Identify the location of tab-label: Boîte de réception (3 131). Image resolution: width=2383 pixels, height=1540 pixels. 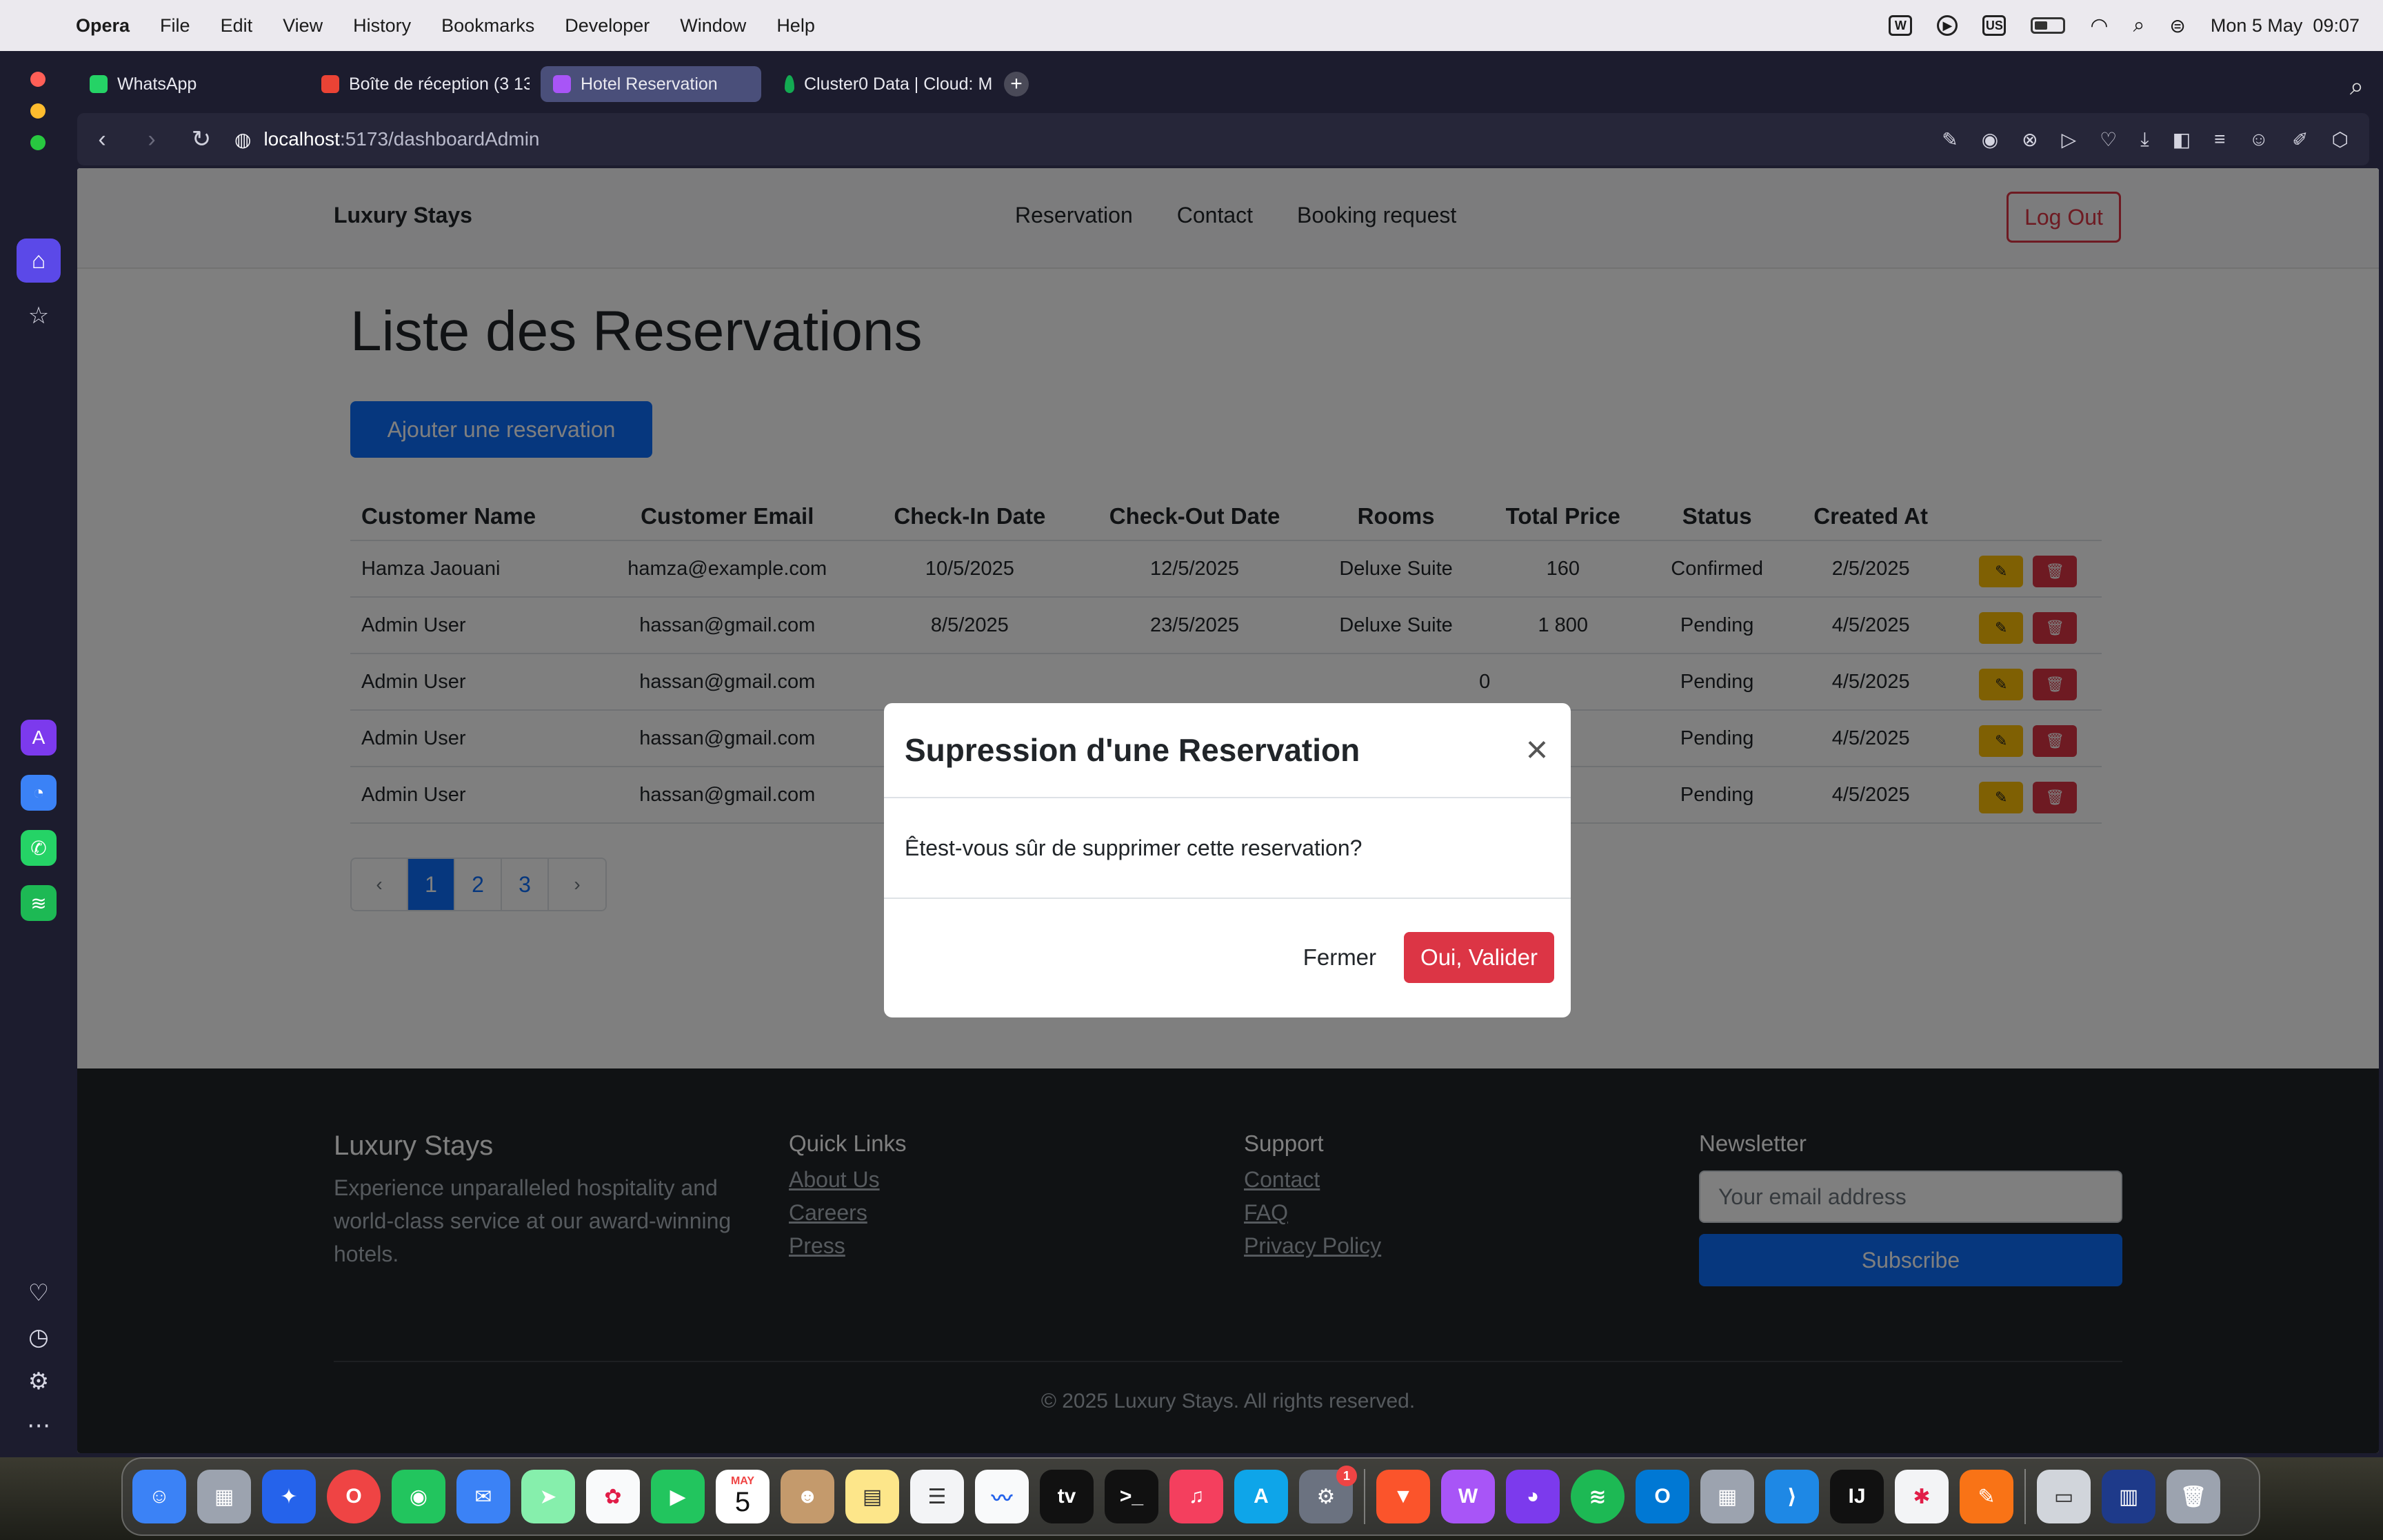
(439, 84).